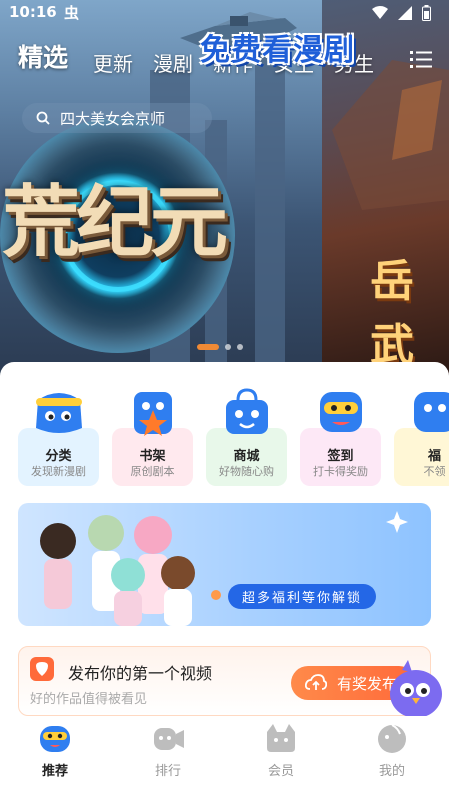 The width and height of the screenshot is (449, 800). What do you see at coordinates (340, 456) in the screenshot?
I see `category-label: 签到` at bounding box center [340, 456].